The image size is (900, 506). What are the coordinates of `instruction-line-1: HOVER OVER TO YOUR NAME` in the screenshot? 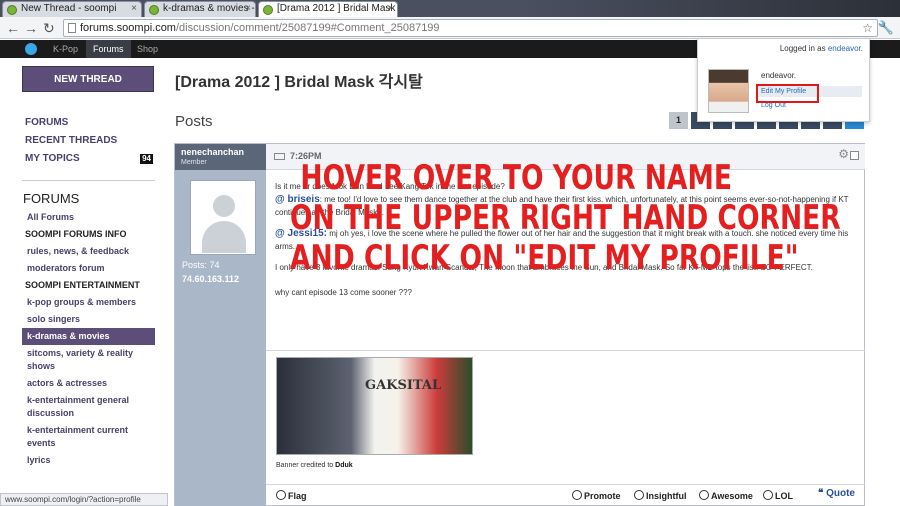 It's located at (516, 178).